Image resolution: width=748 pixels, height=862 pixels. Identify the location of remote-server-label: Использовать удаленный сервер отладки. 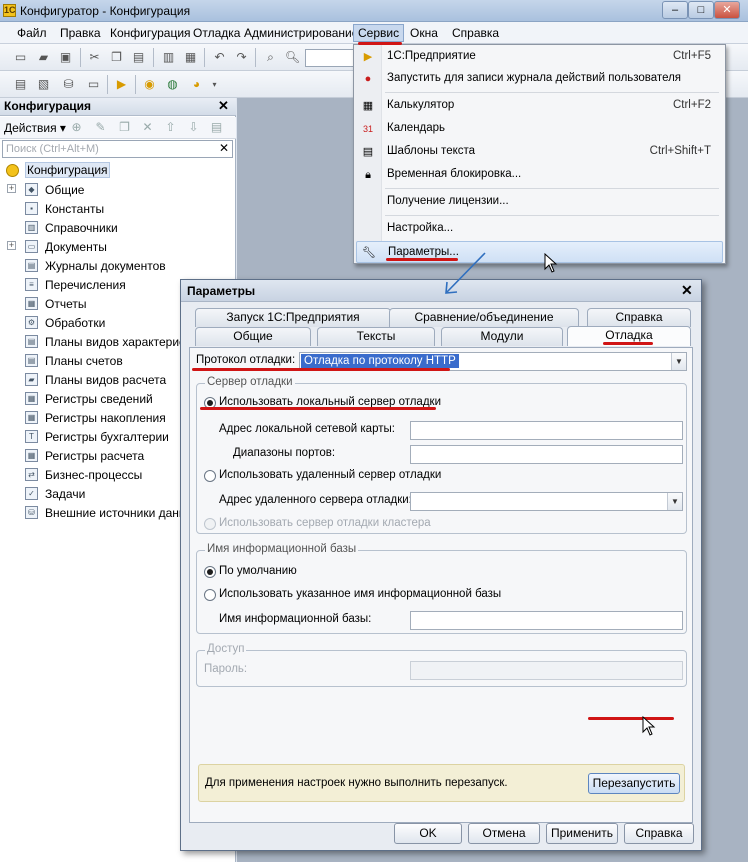
(330, 475).